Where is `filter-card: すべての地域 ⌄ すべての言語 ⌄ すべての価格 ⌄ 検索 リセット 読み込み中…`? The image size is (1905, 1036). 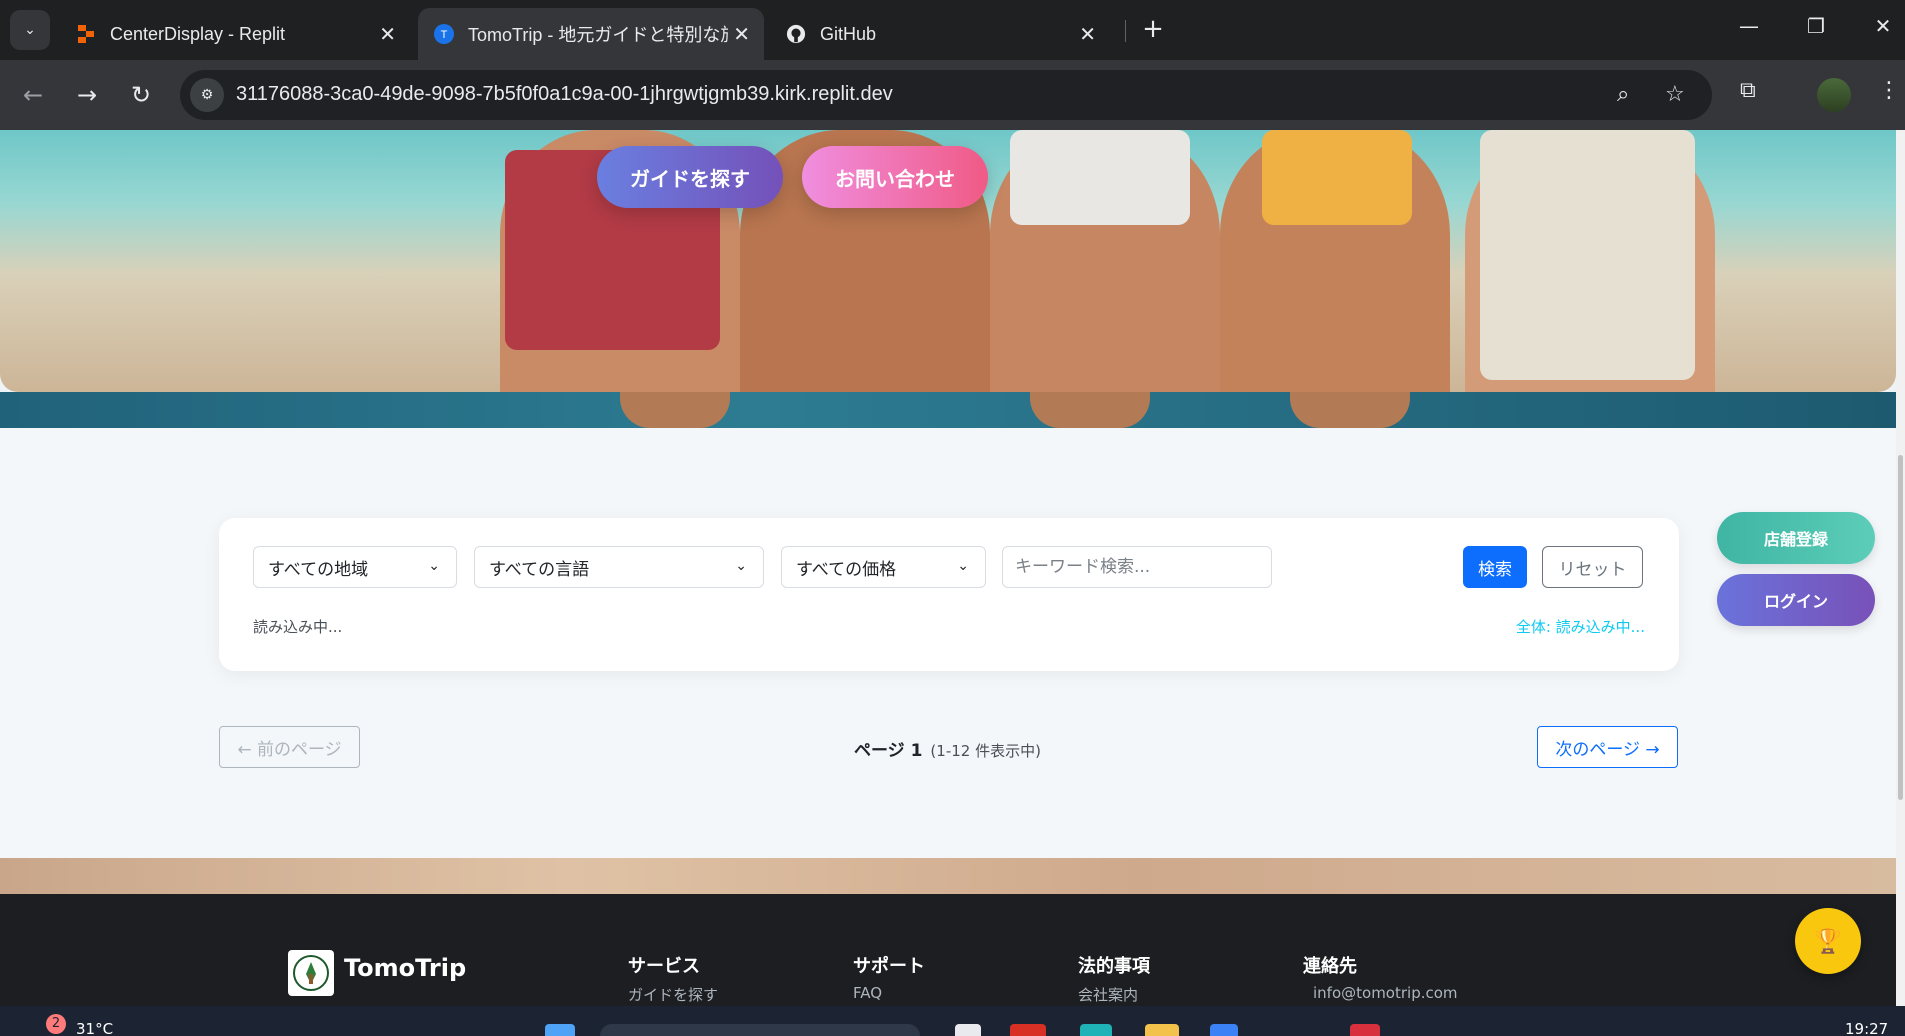
filter-card: すべての地域 ⌄ すべての言語 ⌄ すべての価格 ⌄ 検索 リセット 読み込み中… is located at coordinates (949, 594).